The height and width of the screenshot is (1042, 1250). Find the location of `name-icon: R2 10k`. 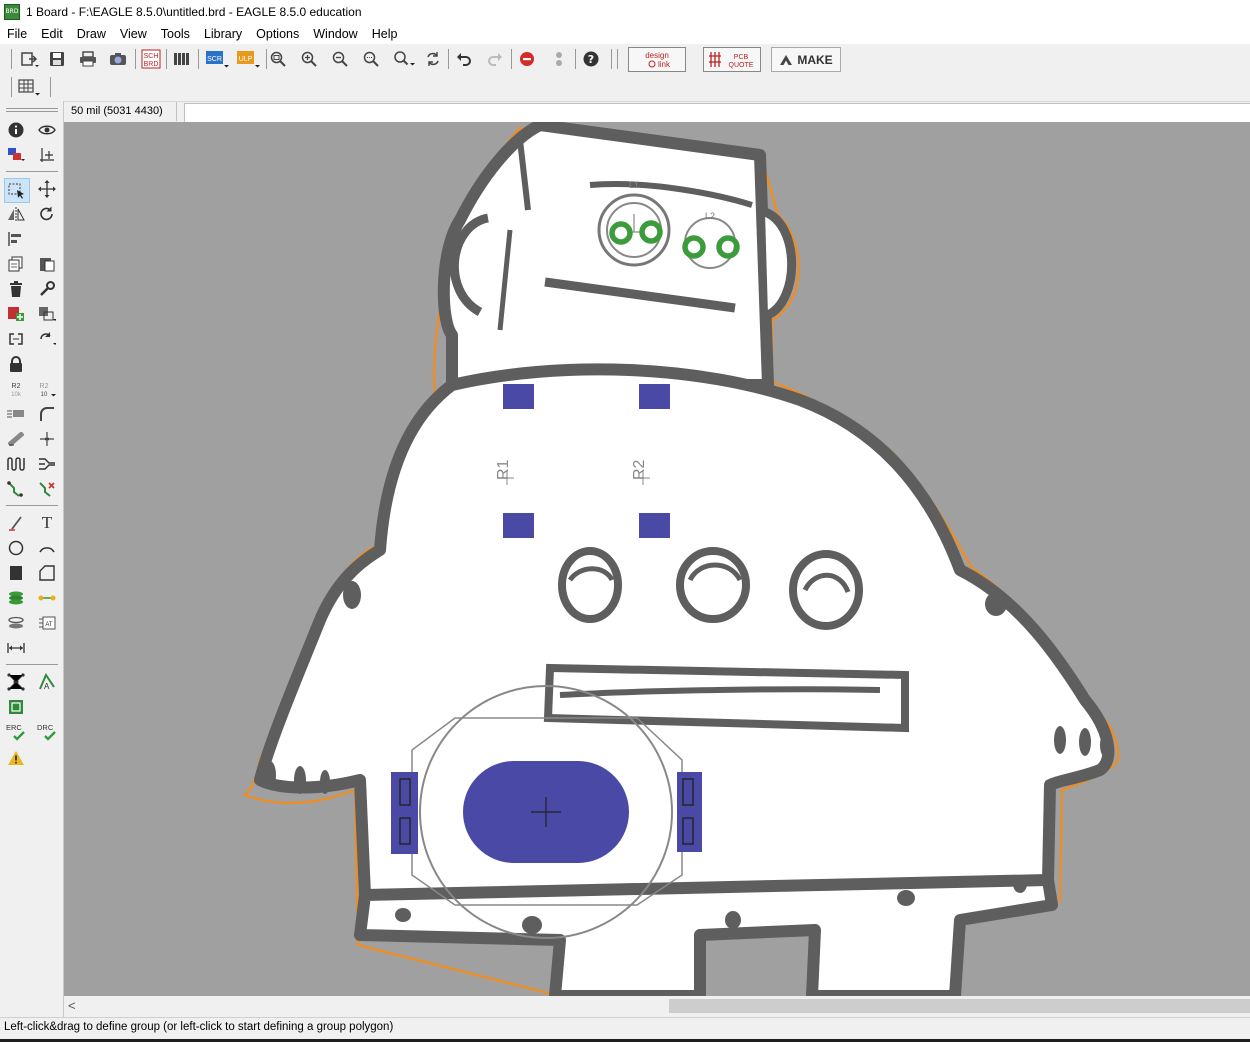

name-icon: R2 10k is located at coordinates (16, 389).